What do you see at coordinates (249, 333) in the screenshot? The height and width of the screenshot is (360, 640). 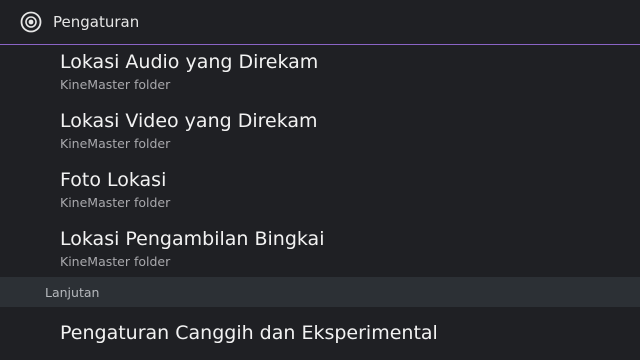 I see `setting-title: Pengaturan Canggih dan Eksperimental` at bounding box center [249, 333].